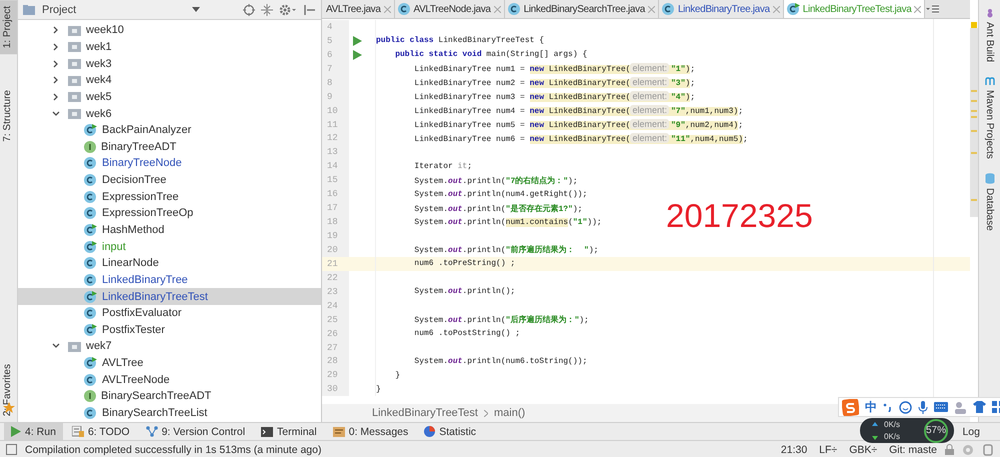 This screenshot has height=457, width=1000. What do you see at coordinates (56, 346) in the screenshot?
I see `chevron-icon` at bounding box center [56, 346].